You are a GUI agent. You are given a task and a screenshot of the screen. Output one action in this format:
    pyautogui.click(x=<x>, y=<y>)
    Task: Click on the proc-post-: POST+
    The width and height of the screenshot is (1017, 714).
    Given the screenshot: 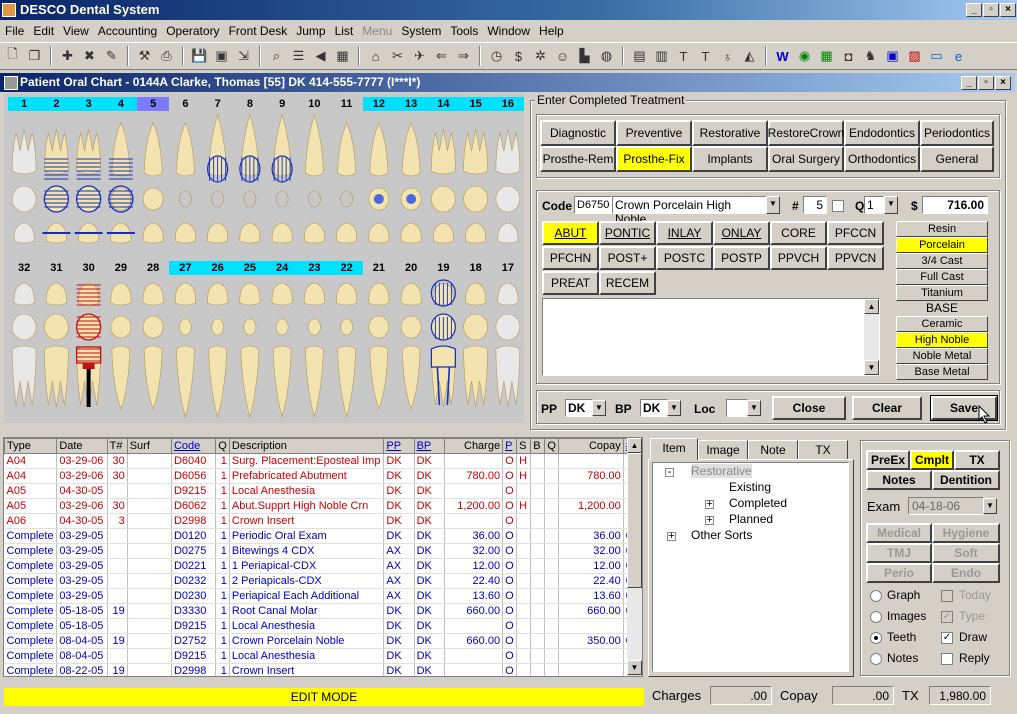 What is the action you would take?
    pyautogui.click(x=627, y=258)
    